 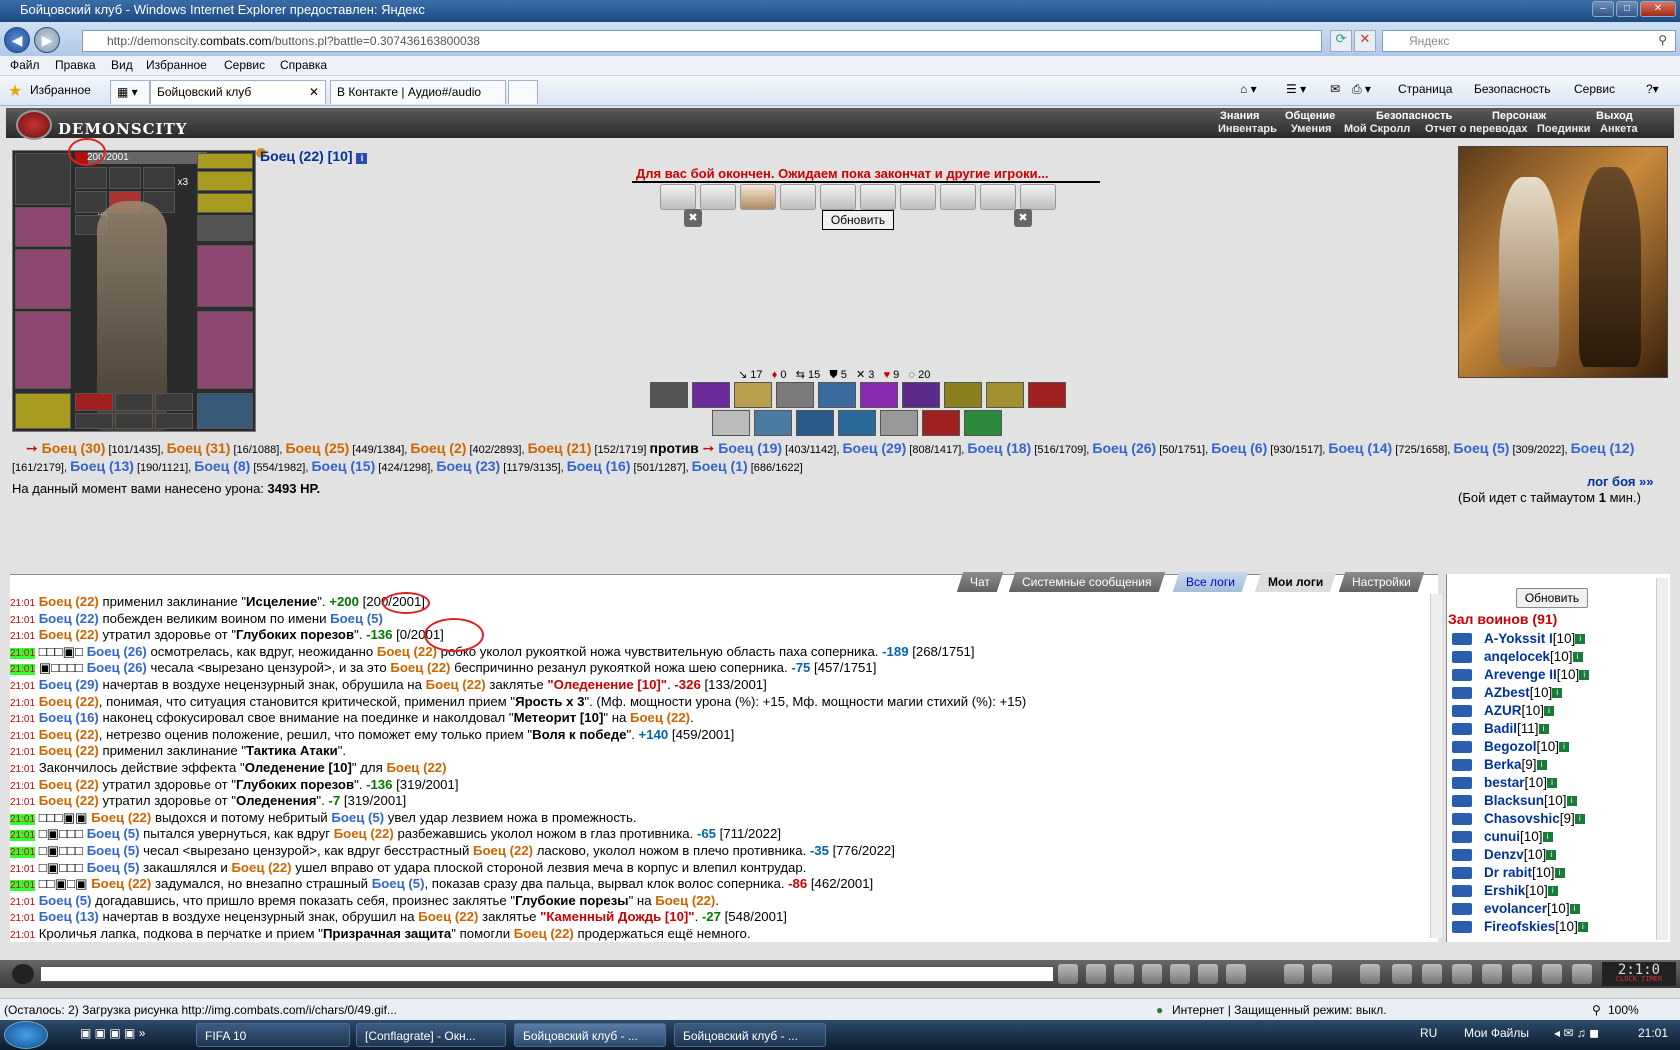 I want to click on sound-icon, so click(x=1236, y=974).